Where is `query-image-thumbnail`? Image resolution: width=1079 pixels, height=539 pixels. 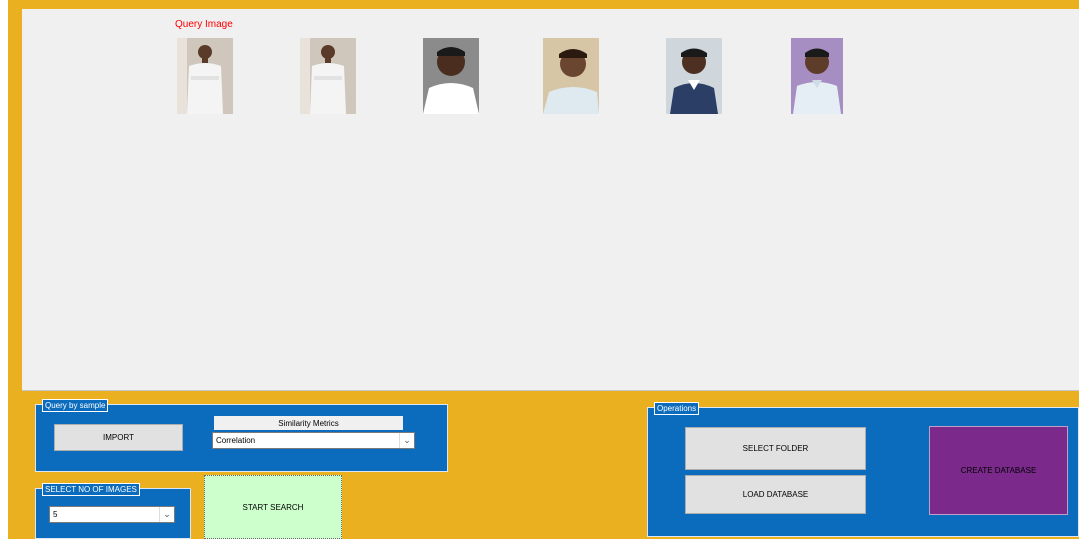 query-image-thumbnail is located at coordinates (205, 76).